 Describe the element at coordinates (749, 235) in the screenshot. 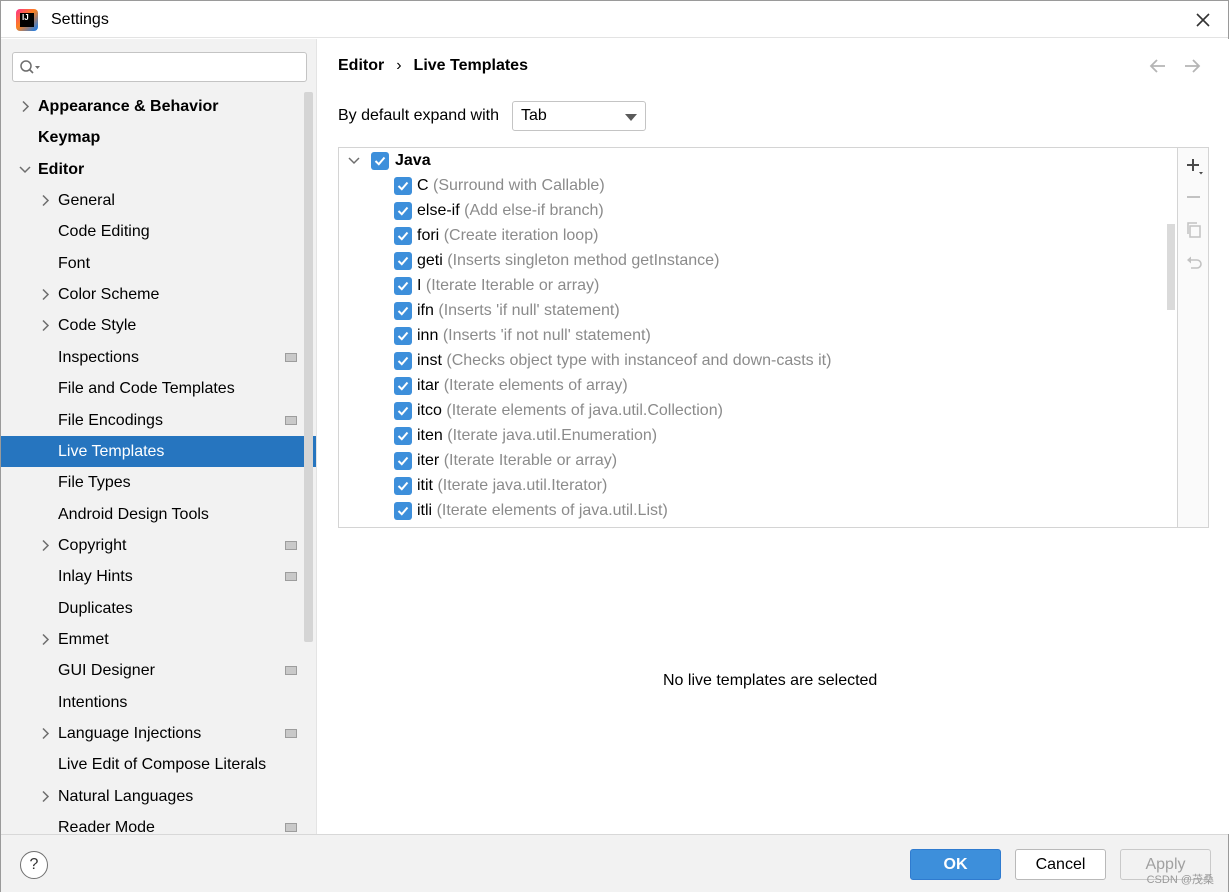

I see `template-row: fori (Create iteration loop)` at that location.